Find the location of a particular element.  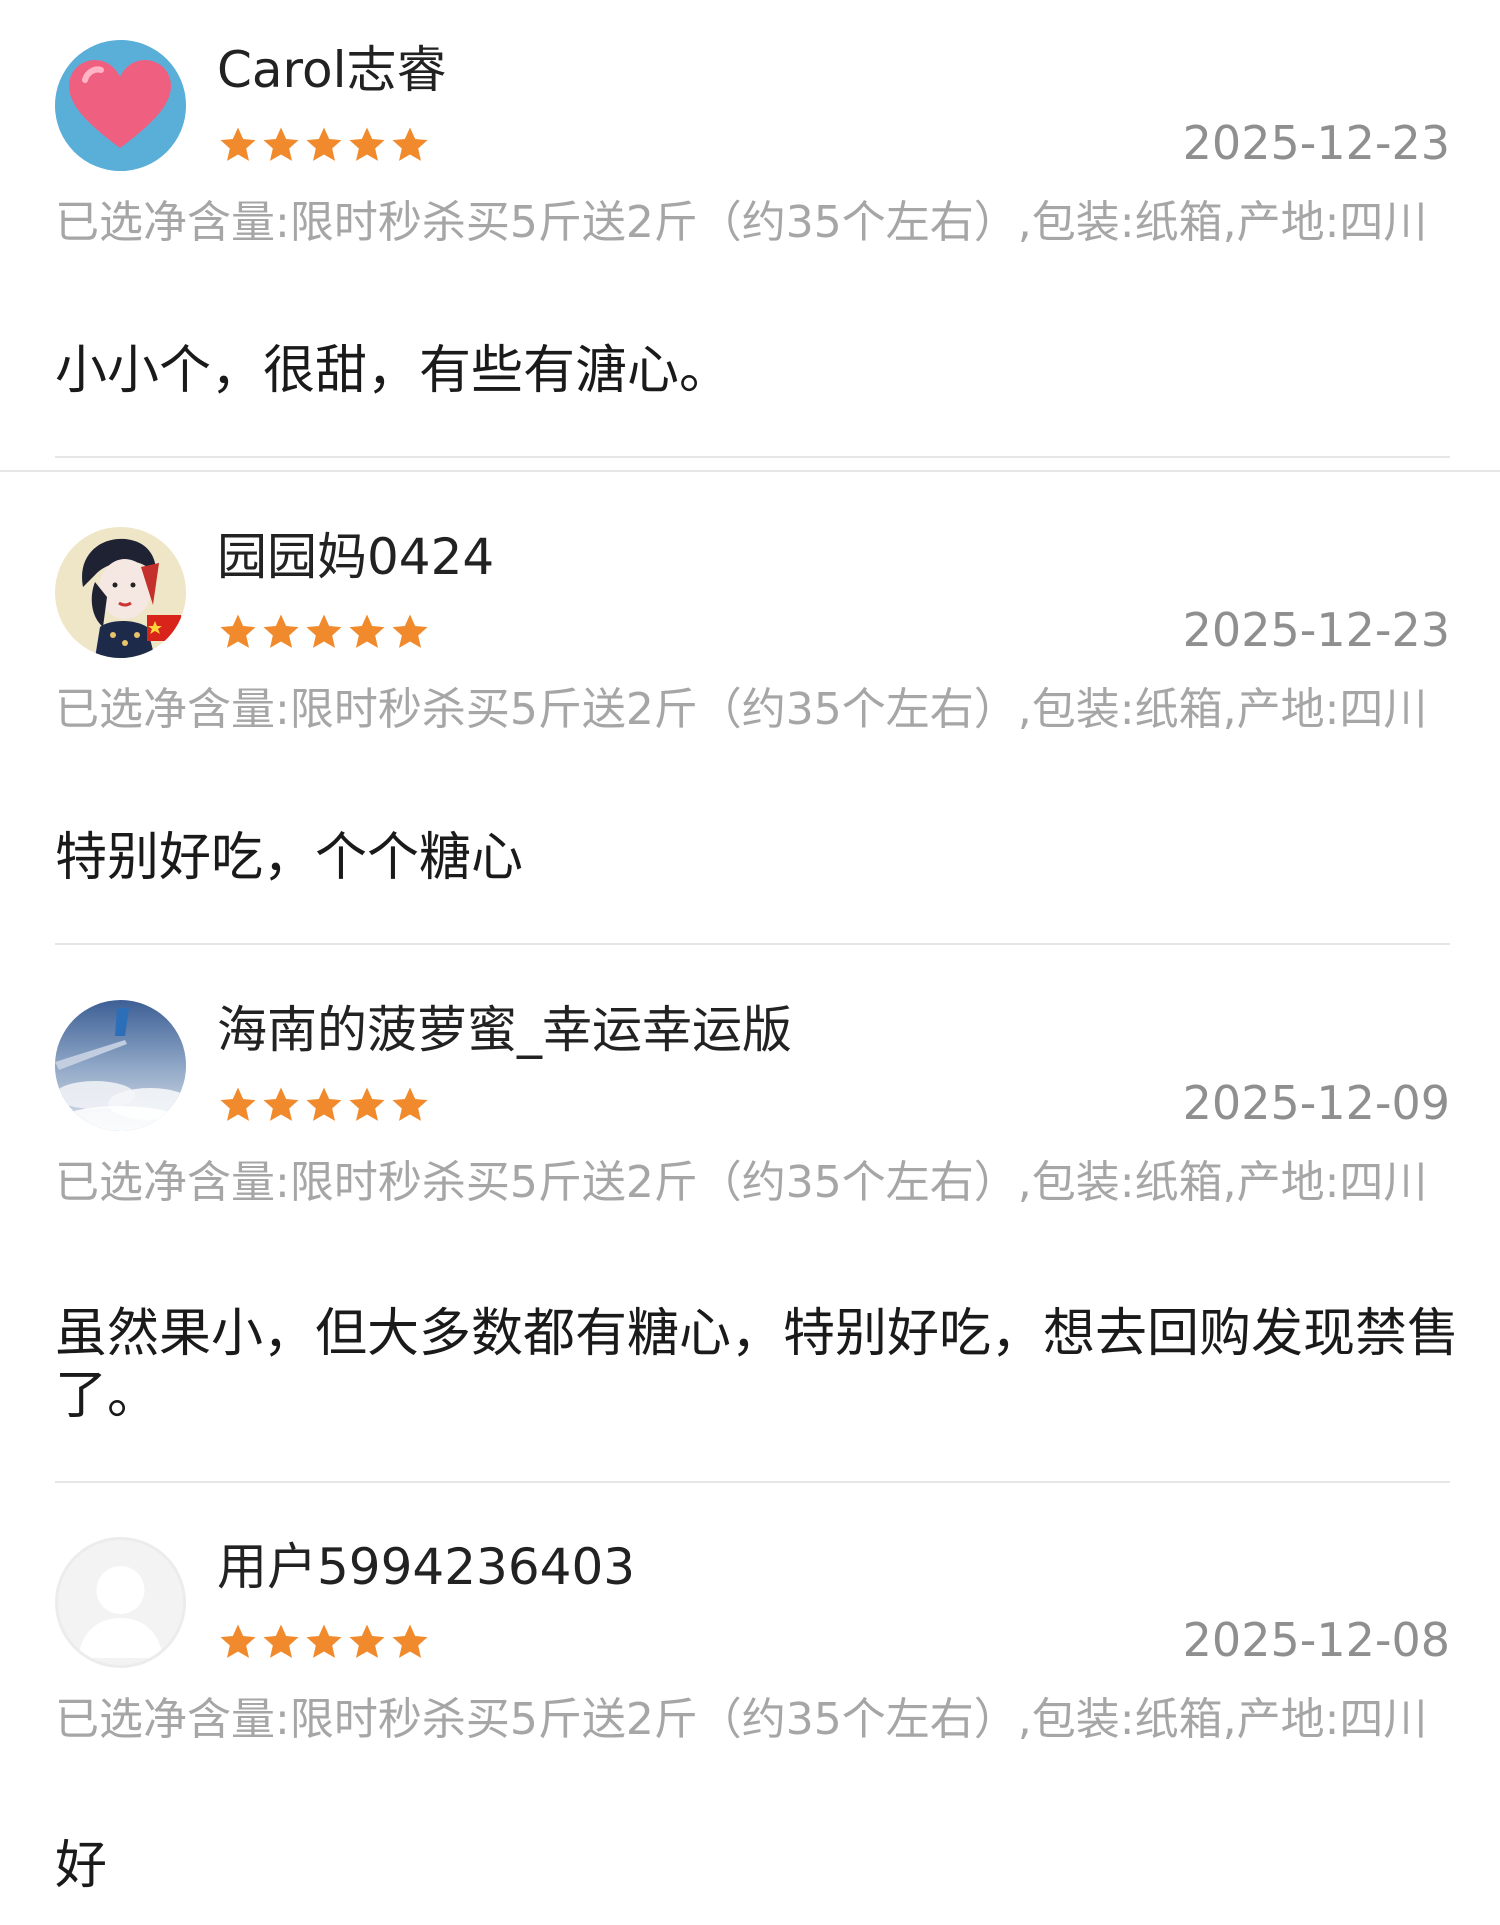

airplane-wing-sky-icon is located at coordinates (120, 1065).